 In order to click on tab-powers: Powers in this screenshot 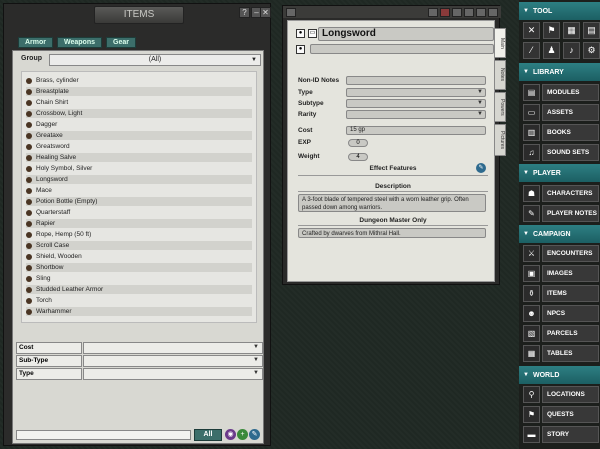, I will do `click(500, 107)`.